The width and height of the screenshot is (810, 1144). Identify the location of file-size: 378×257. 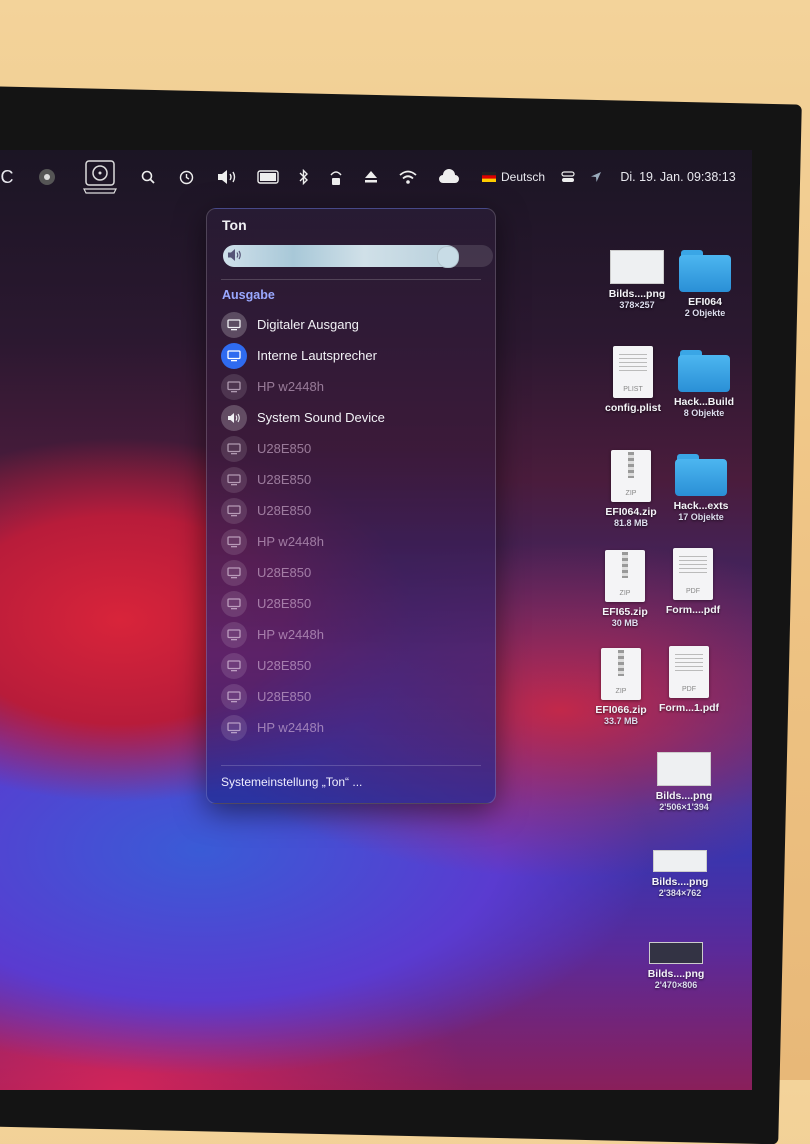
(637, 305).